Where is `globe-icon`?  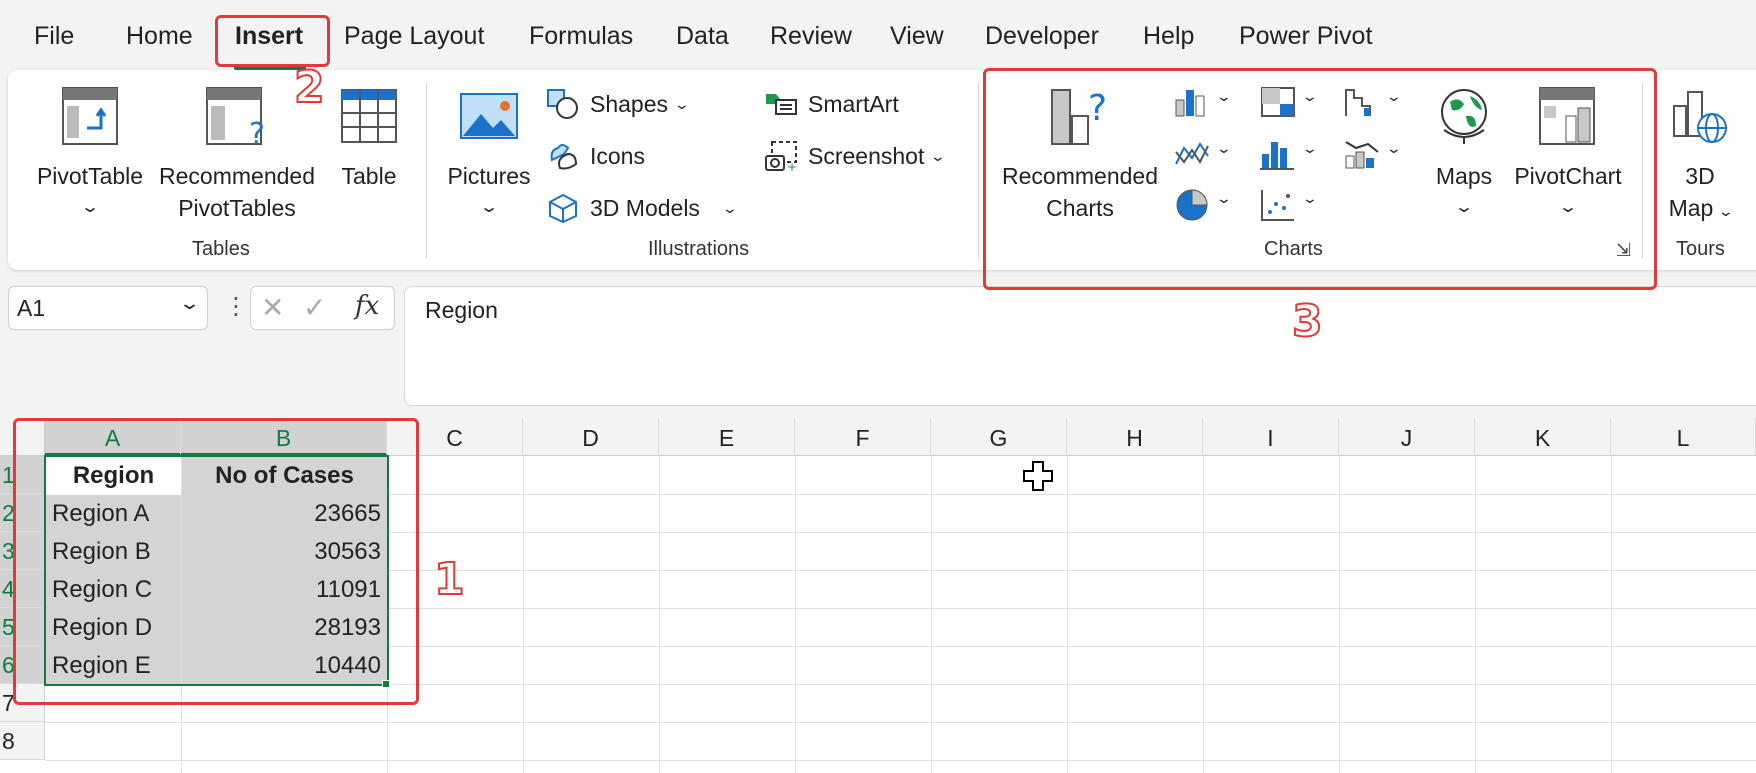
globe-icon is located at coordinates (1464, 116).